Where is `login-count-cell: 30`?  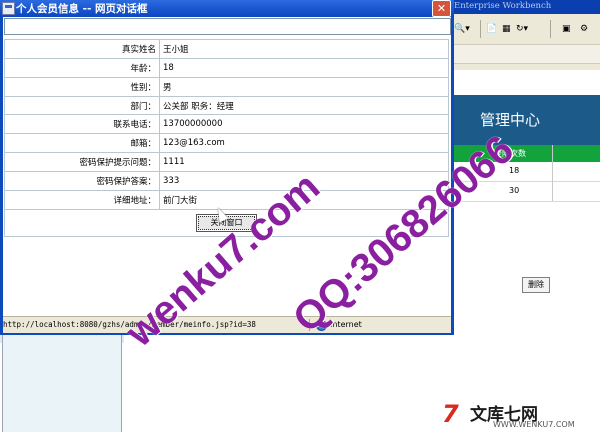 login-count-cell: 30 is located at coordinates (514, 190).